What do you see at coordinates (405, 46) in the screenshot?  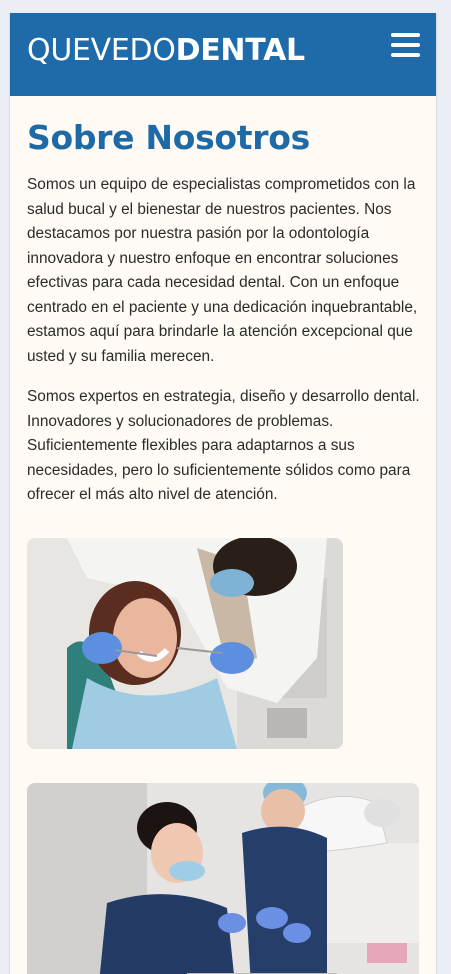 I see `hamburger-menu-icon` at bounding box center [405, 46].